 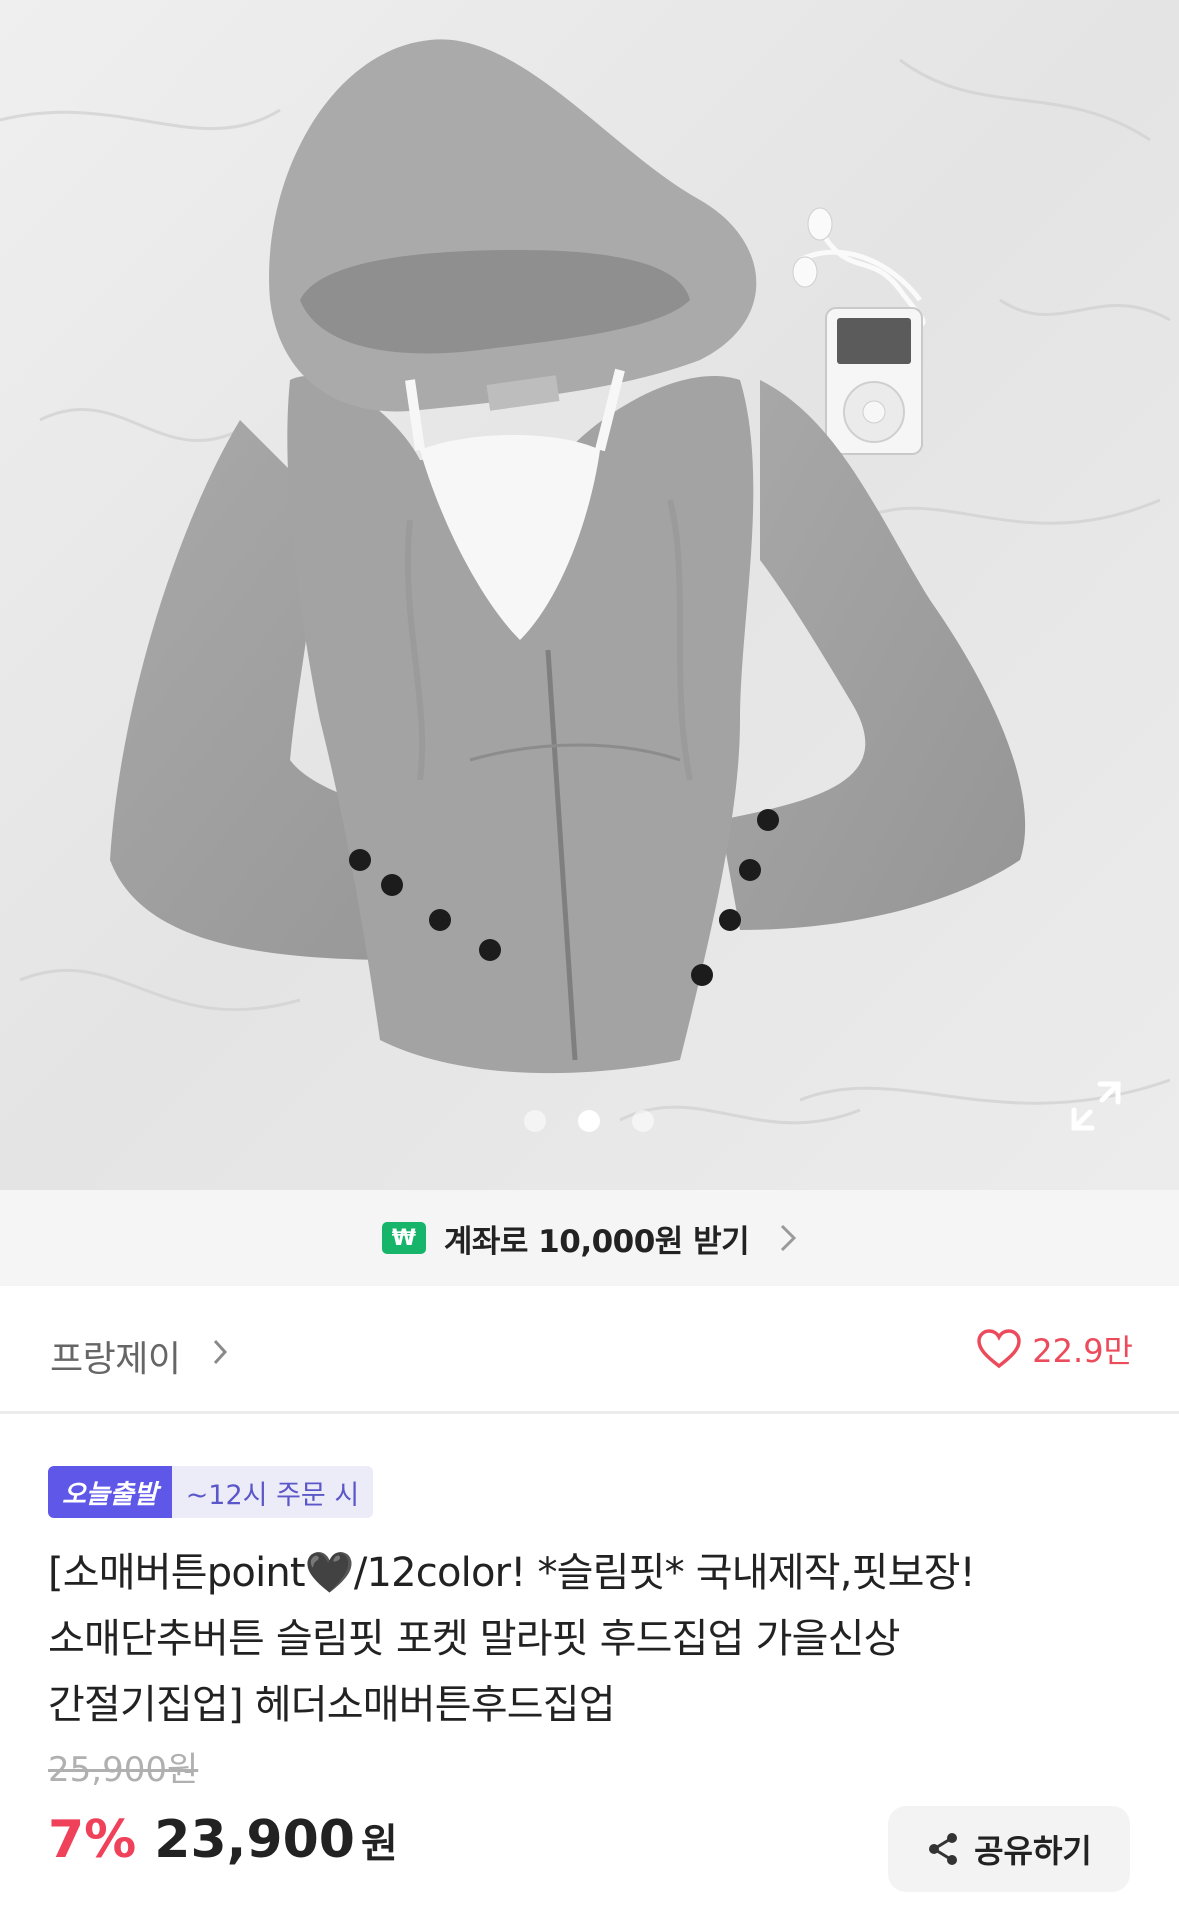 What do you see at coordinates (1033, 1851) in the screenshot?
I see `share-label: 공유하기` at bounding box center [1033, 1851].